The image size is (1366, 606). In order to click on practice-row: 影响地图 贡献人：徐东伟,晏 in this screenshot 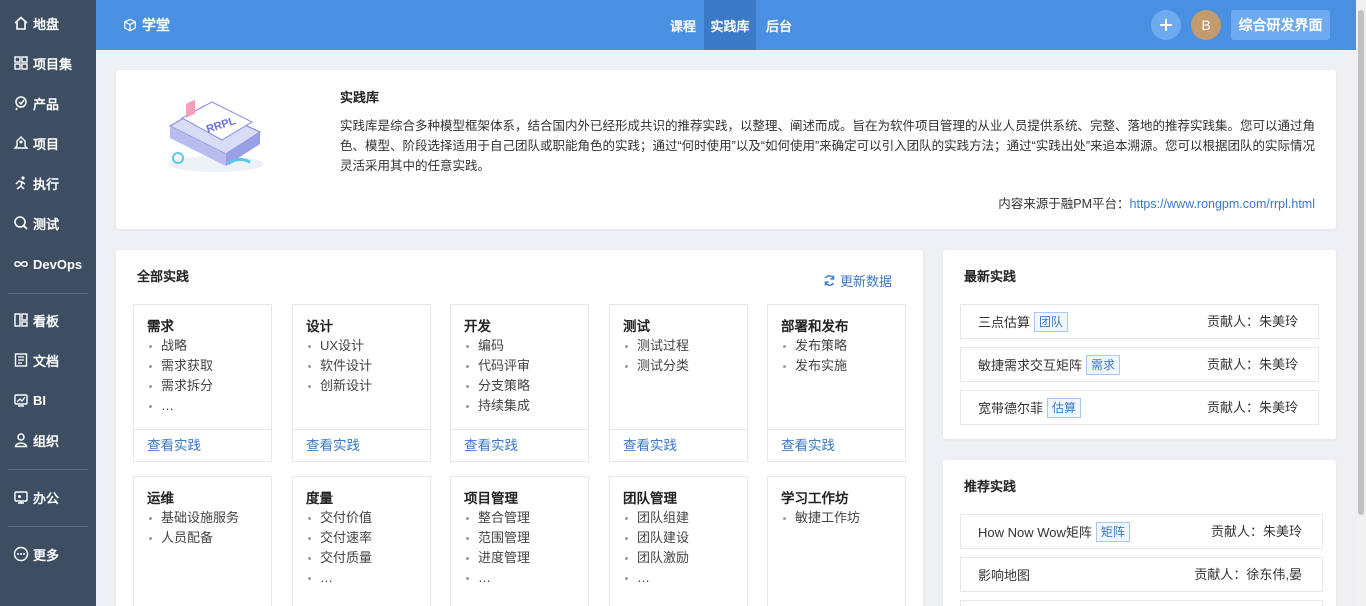, I will do `click(1141, 574)`.